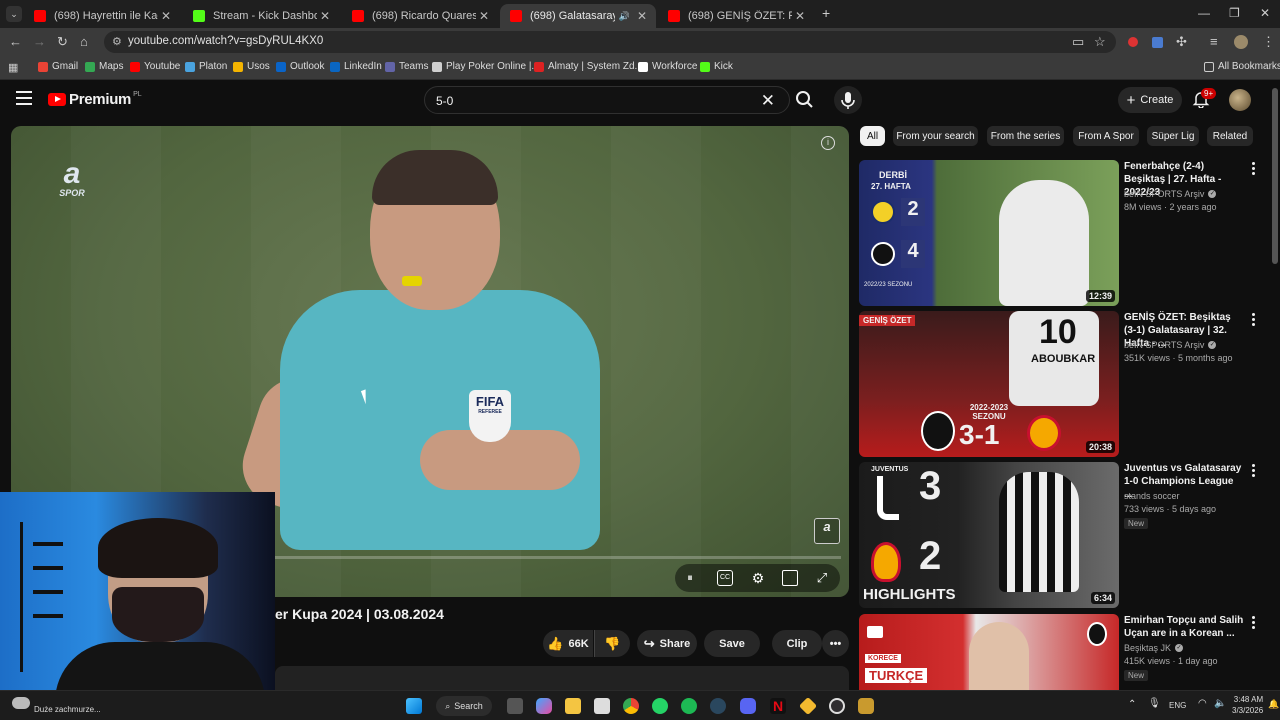  What do you see at coordinates (1106, 136) in the screenshot?
I see `chip-from-a-spor: From A Spor` at bounding box center [1106, 136].